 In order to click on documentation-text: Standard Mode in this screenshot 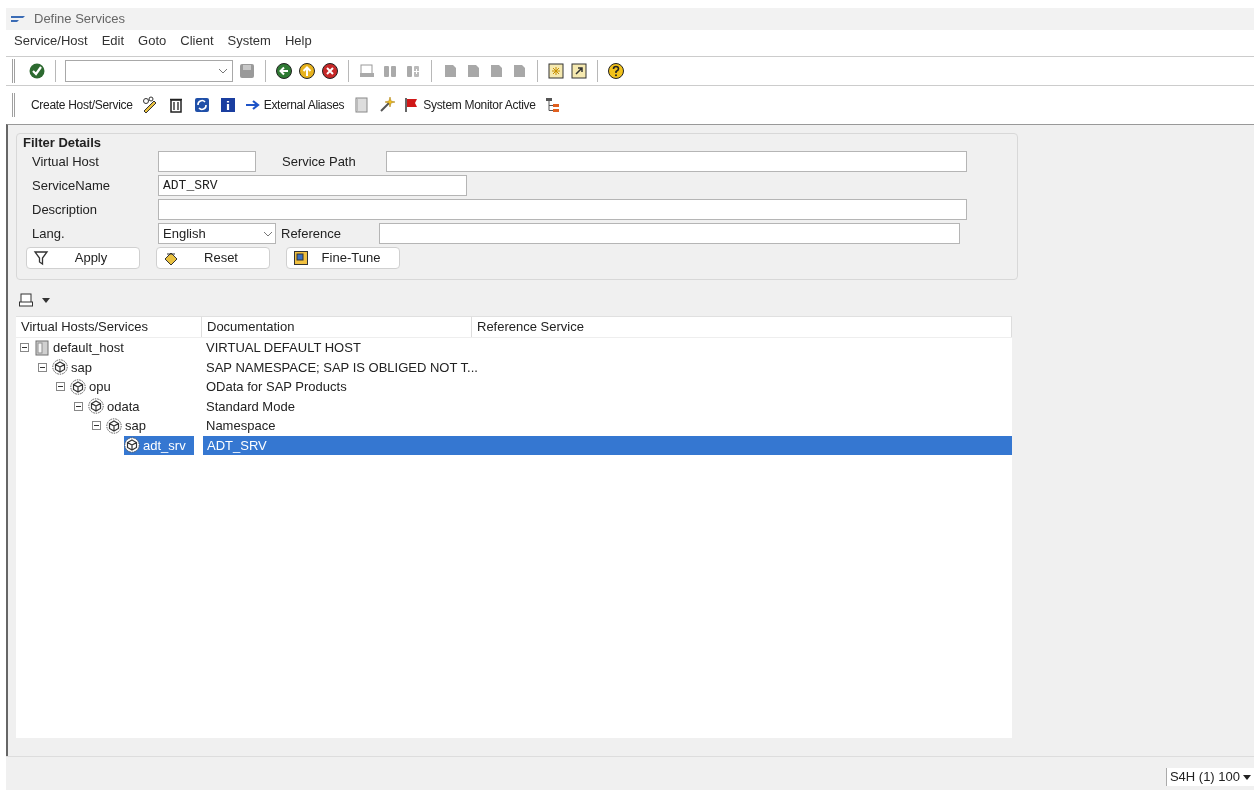, I will do `click(250, 406)`.